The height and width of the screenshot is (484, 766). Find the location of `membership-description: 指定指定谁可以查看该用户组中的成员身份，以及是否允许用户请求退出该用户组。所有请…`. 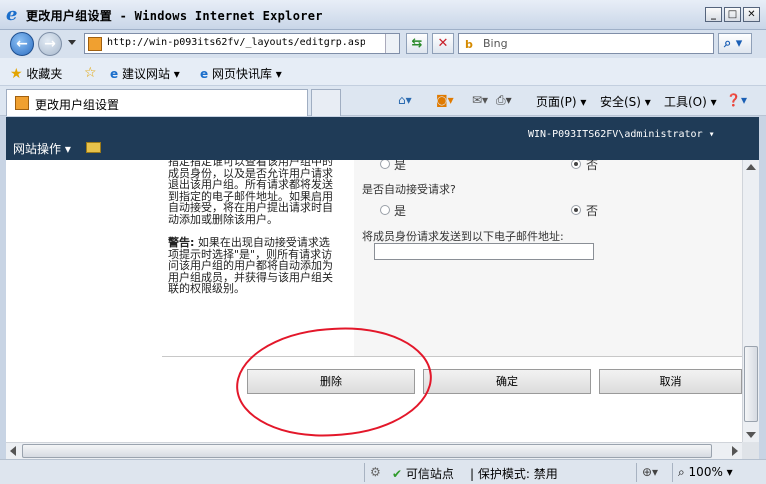

membership-description: 指定指定谁可以查看该用户组中的成员身份，以及是否允许用户请求退出该用户组。所有请… is located at coordinates (250, 193).